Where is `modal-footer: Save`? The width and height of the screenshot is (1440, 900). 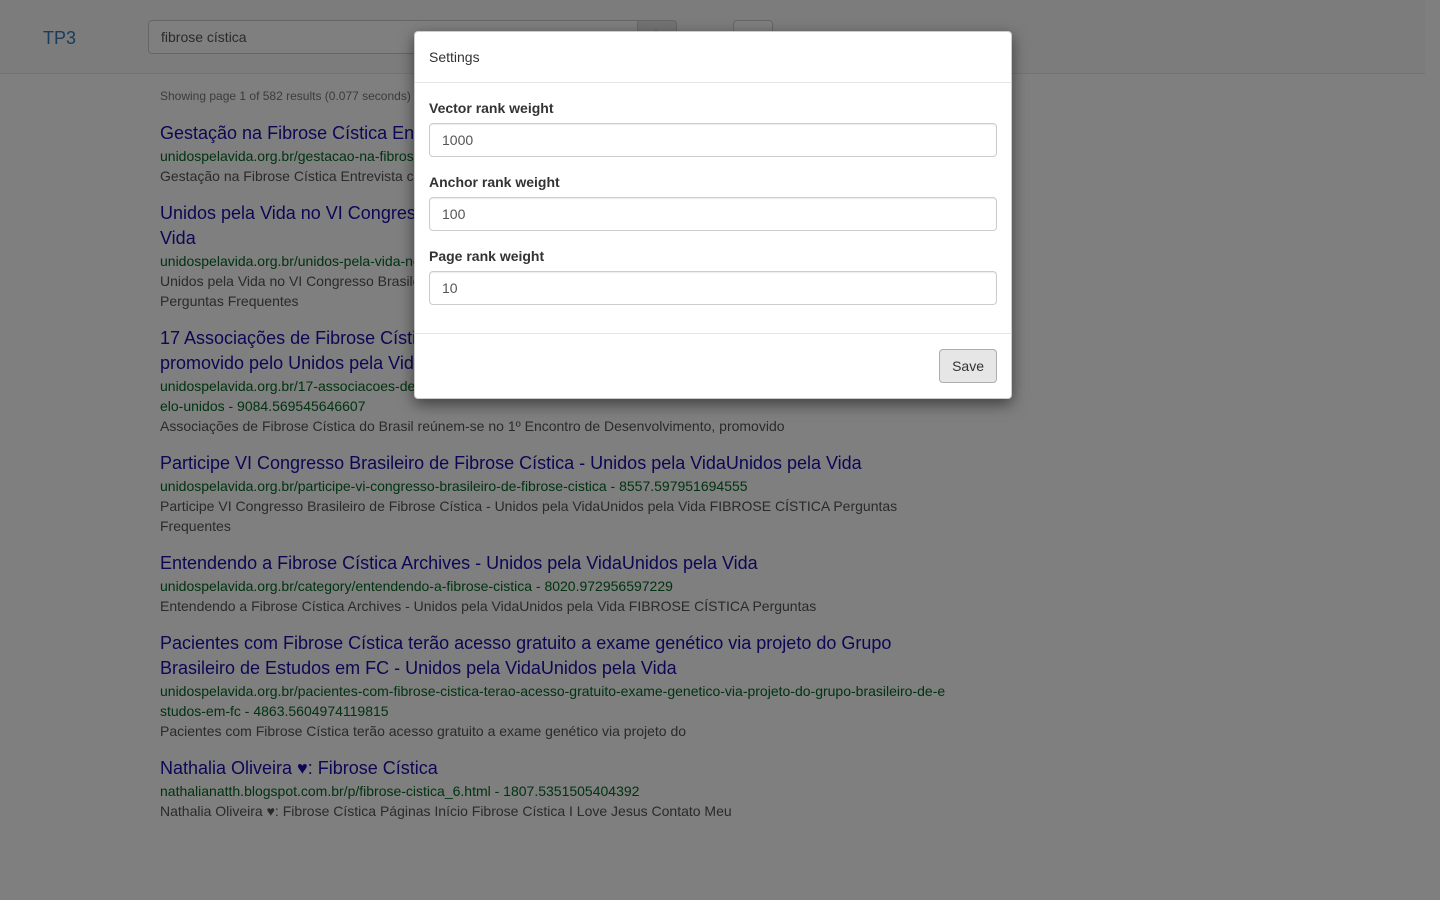 modal-footer: Save is located at coordinates (713, 365).